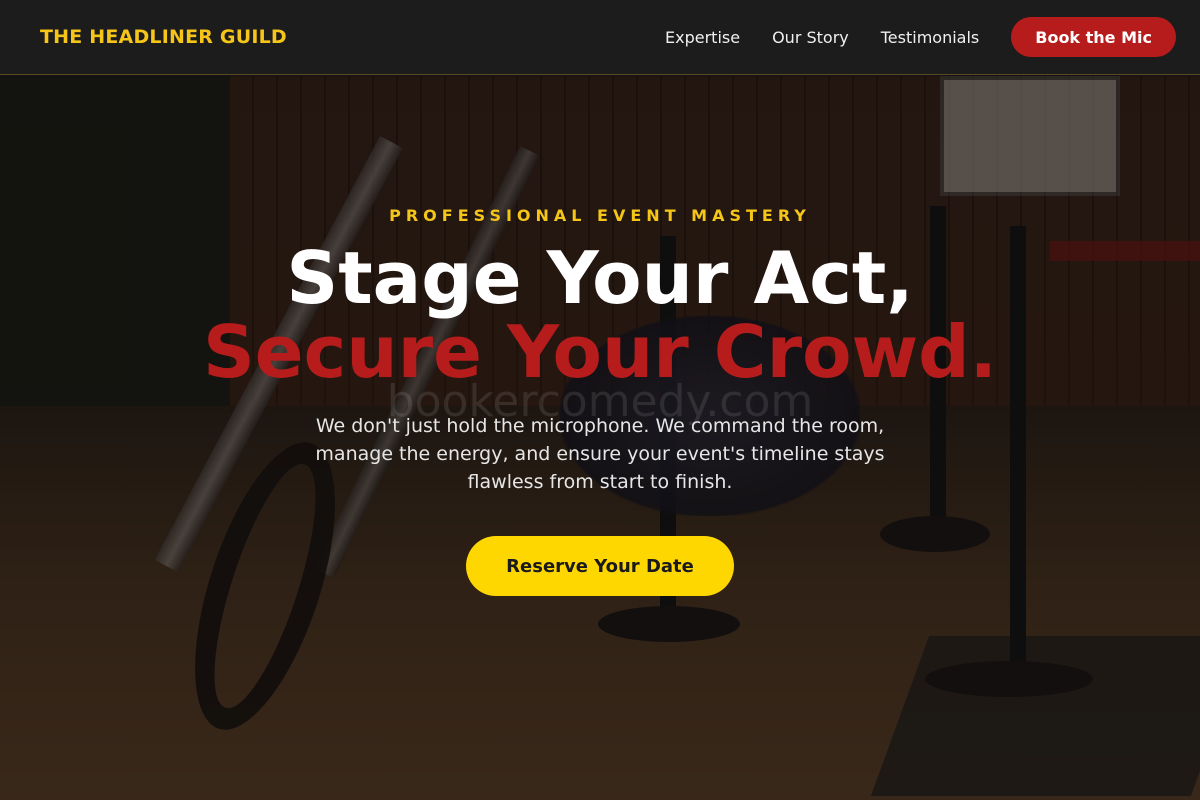  Describe the element at coordinates (163, 37) in the screenshot. I see `brand-logo: THE HEADLINER GUILD` at that location.